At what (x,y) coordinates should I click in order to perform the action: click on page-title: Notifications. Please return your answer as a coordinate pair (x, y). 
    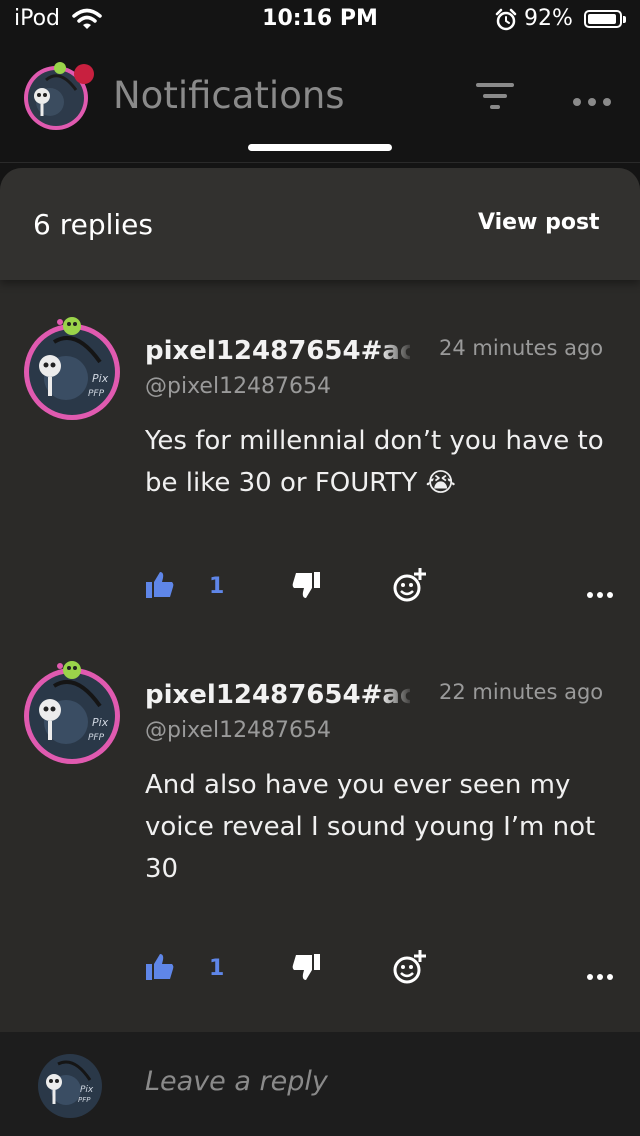
    Looking at the image, I should click on (229, 95).